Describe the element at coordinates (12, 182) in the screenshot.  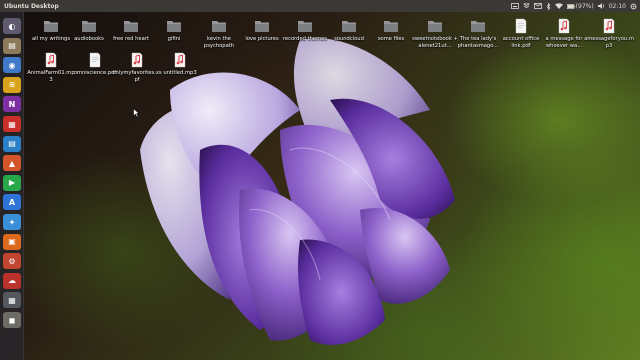
I see `launcher-play-store-icon: ▶` at that location.